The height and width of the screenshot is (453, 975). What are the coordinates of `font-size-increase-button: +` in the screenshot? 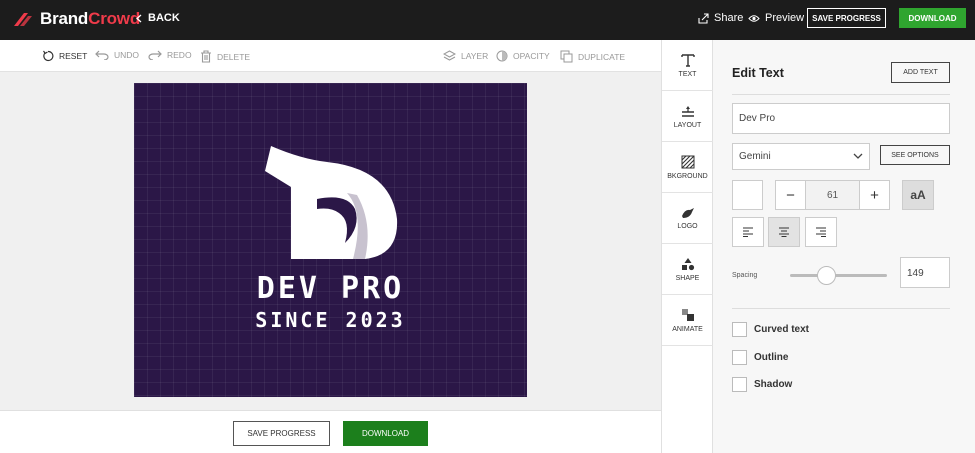 It's located at (874, 195).